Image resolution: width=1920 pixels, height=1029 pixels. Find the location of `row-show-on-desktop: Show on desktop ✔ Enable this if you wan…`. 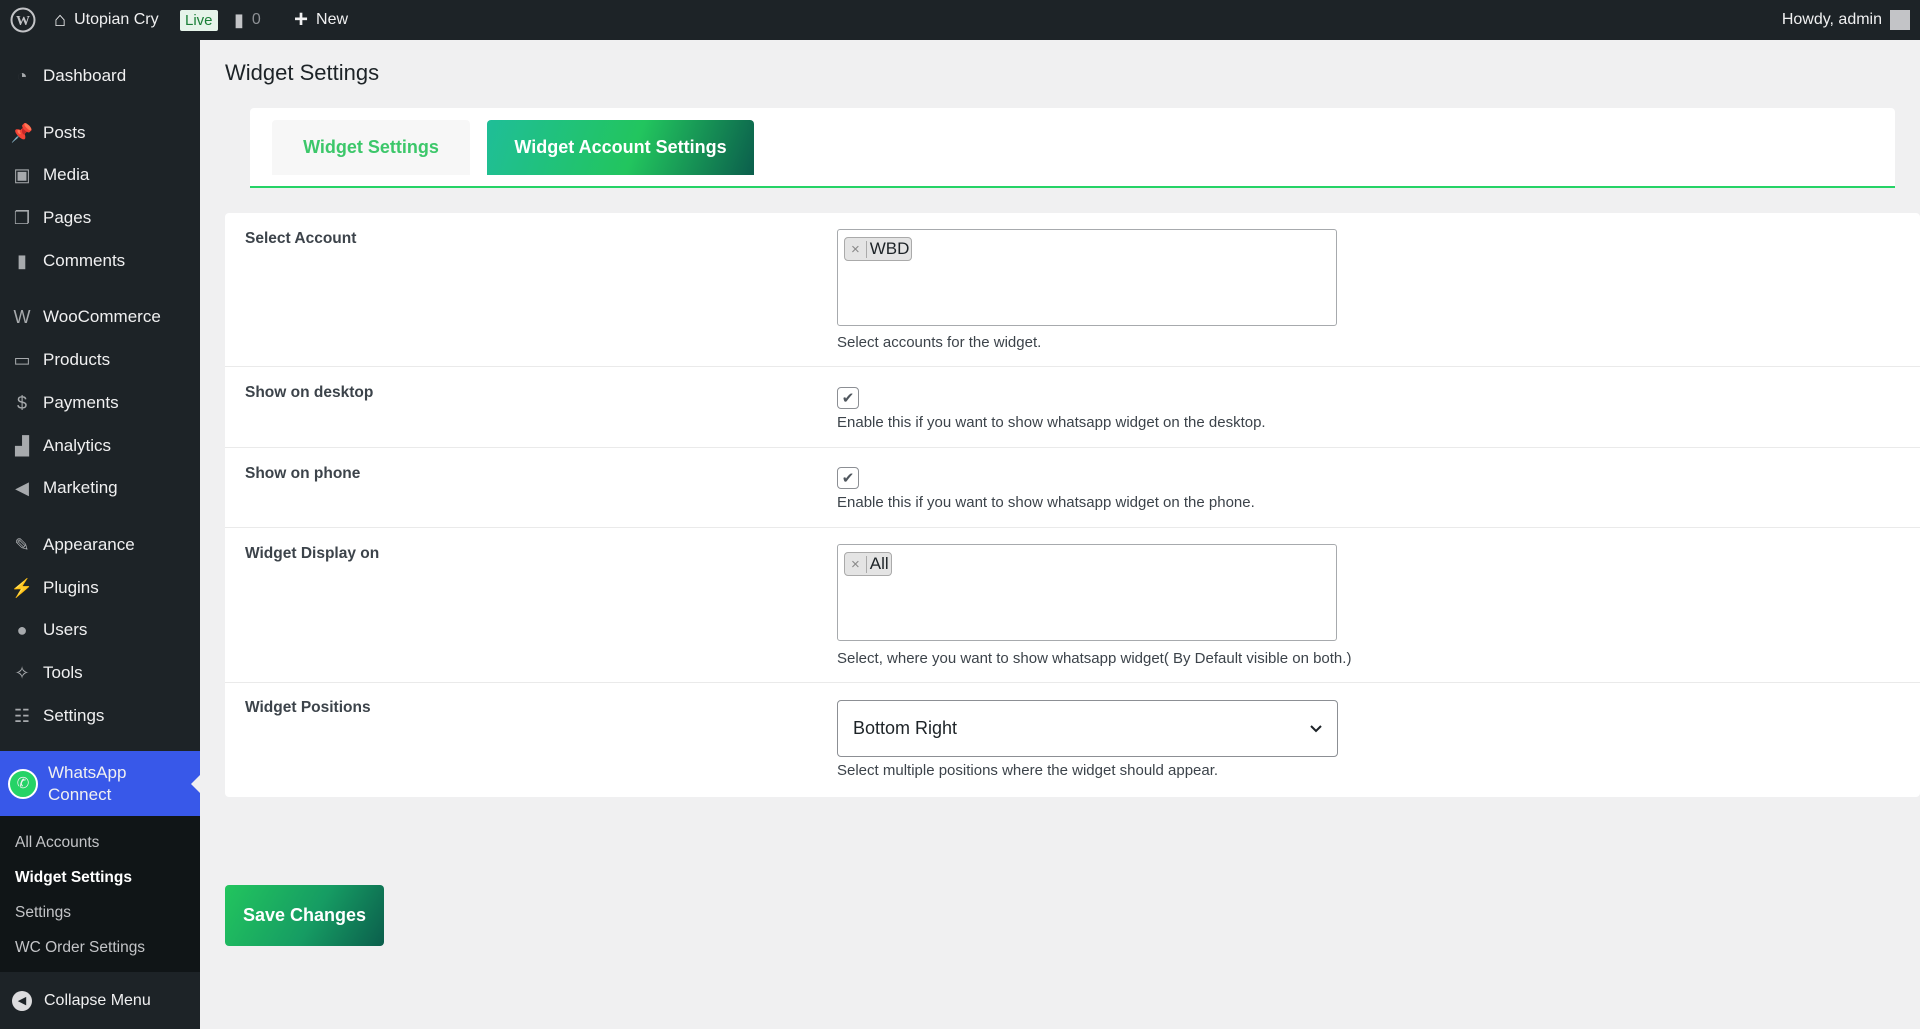

row-show-on-desktop: Show on desktop ✔ Enable this if you wan… is located at coordinates (1072, 407).